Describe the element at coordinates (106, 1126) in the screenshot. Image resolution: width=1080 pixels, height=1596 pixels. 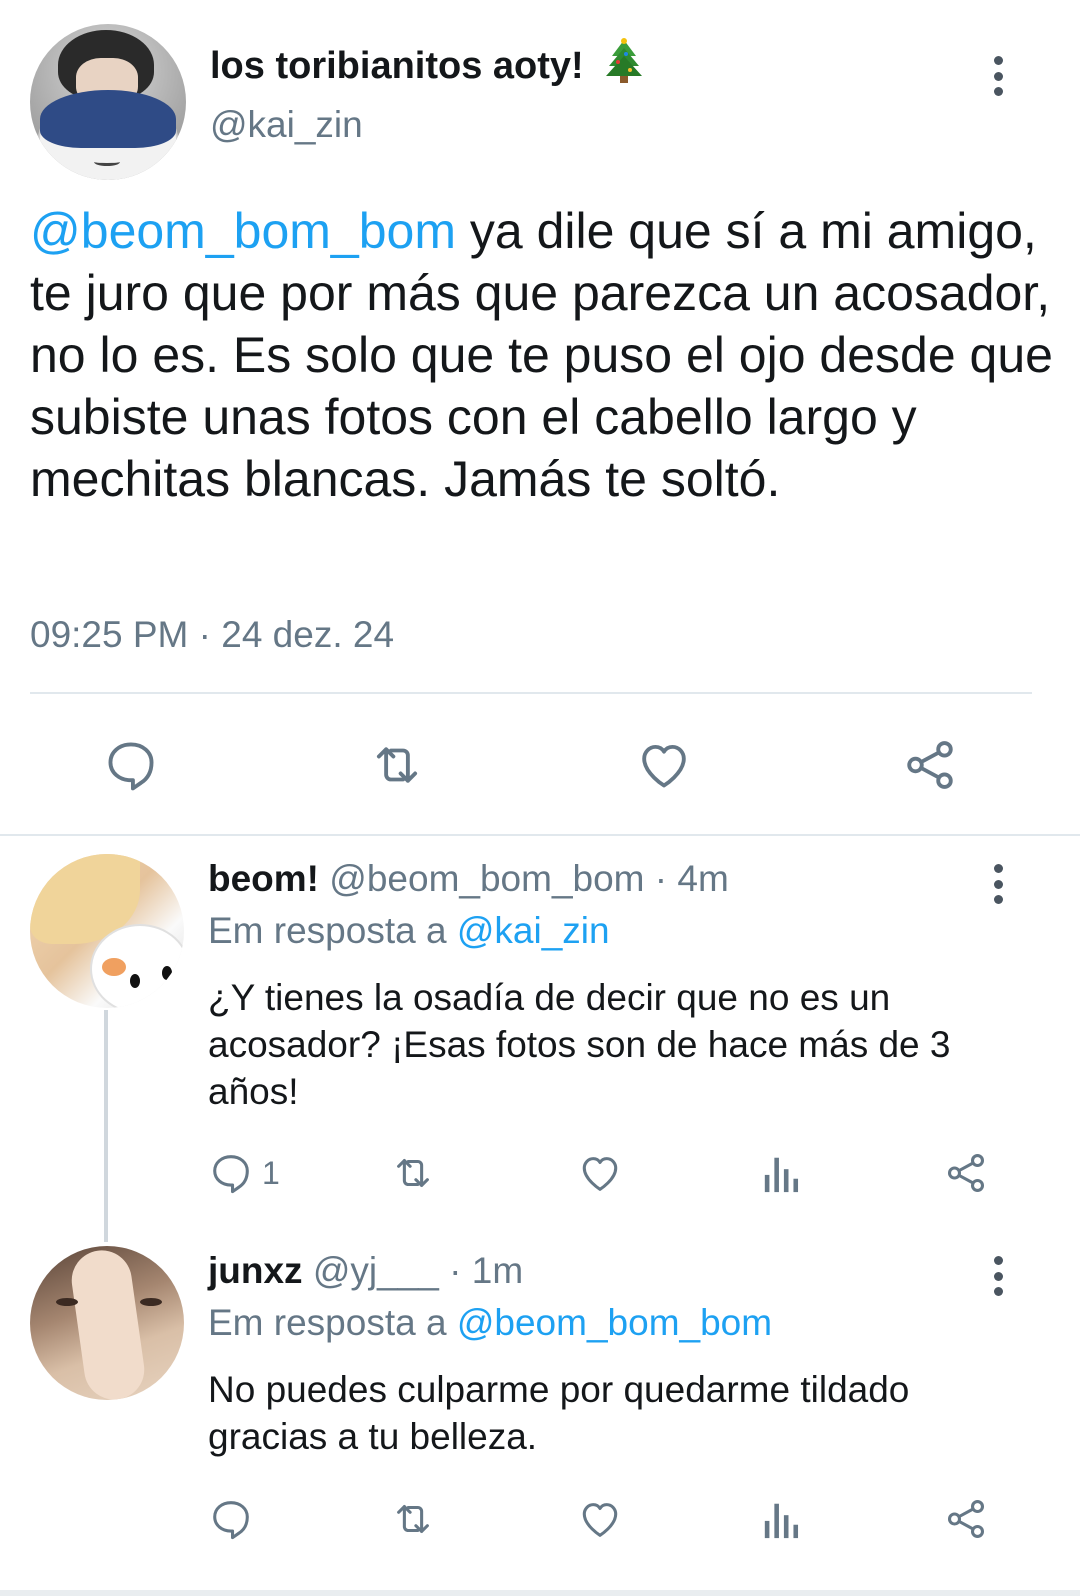
I see `thread-connector-line` at that location.